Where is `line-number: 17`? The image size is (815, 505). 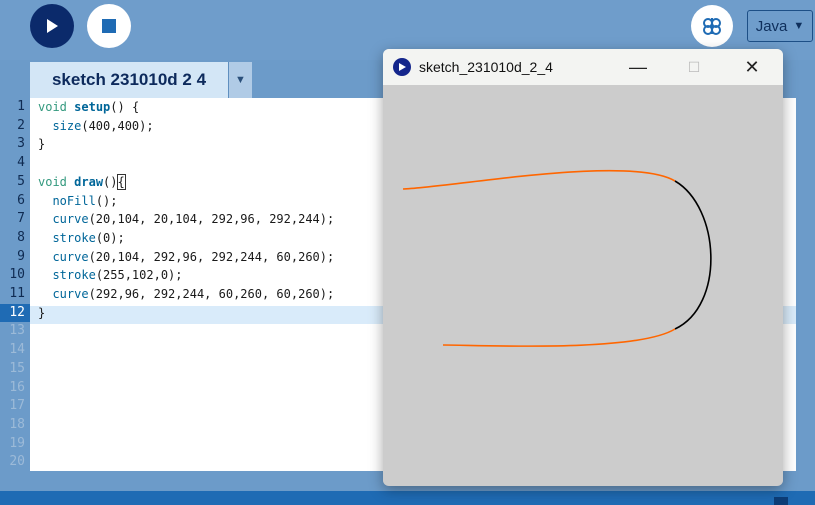 line-number: 17 is located at coordinates (17, 406).